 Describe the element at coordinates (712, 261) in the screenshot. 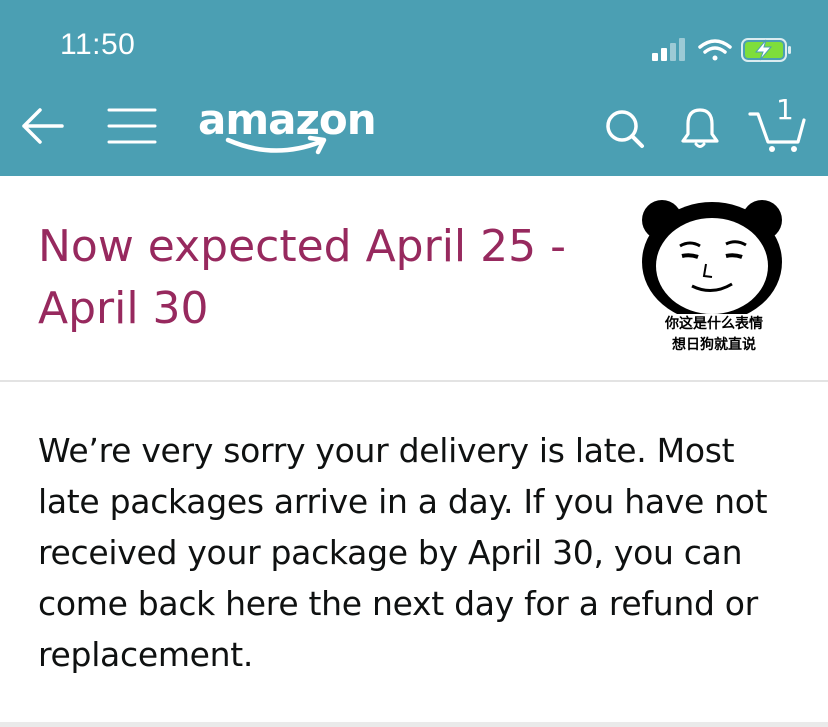

I see `panda-face-icon` at that location.